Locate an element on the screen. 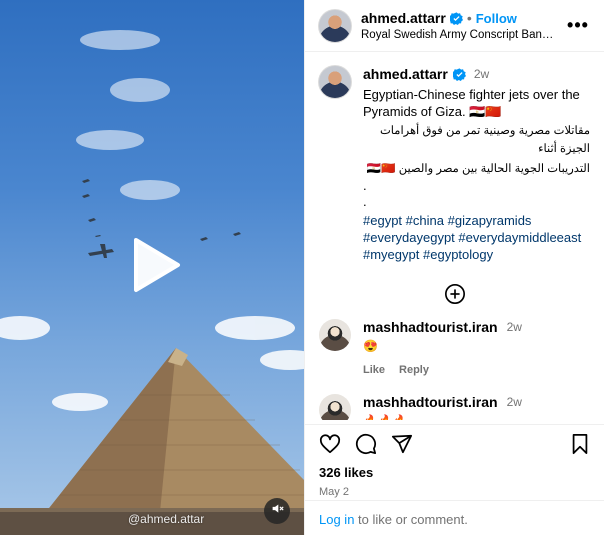  mute-button is located at coordinates (277, 511).